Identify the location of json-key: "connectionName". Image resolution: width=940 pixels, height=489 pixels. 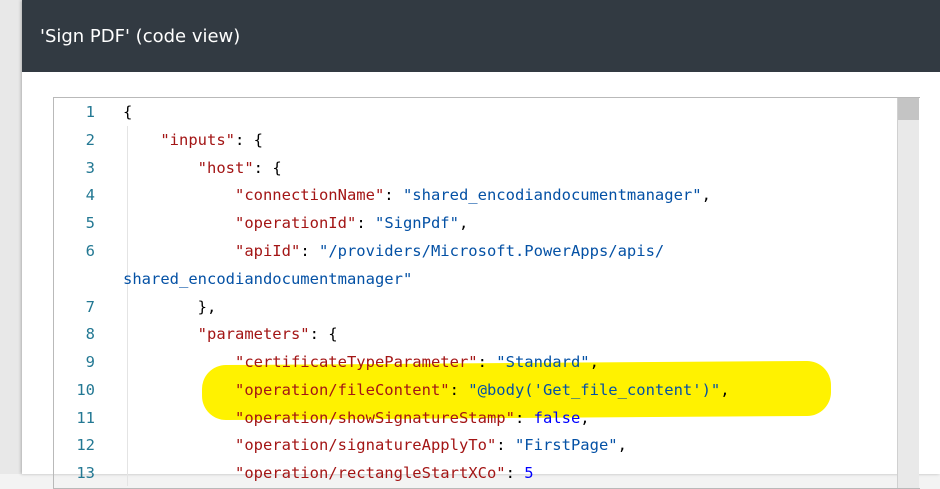
(309, 195).